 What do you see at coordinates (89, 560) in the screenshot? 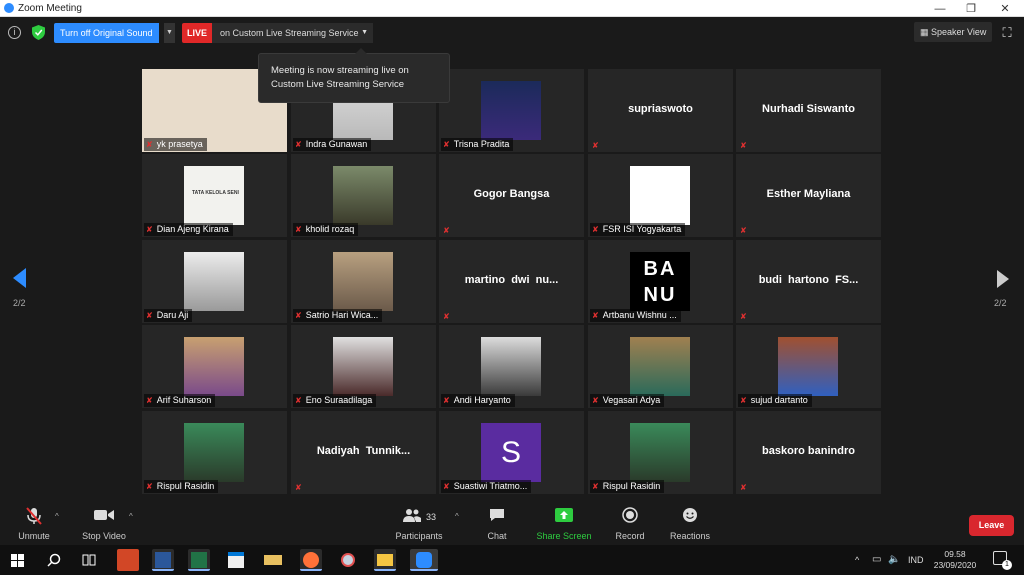
I see `task-view-icon` at bounding box center [89, 560].